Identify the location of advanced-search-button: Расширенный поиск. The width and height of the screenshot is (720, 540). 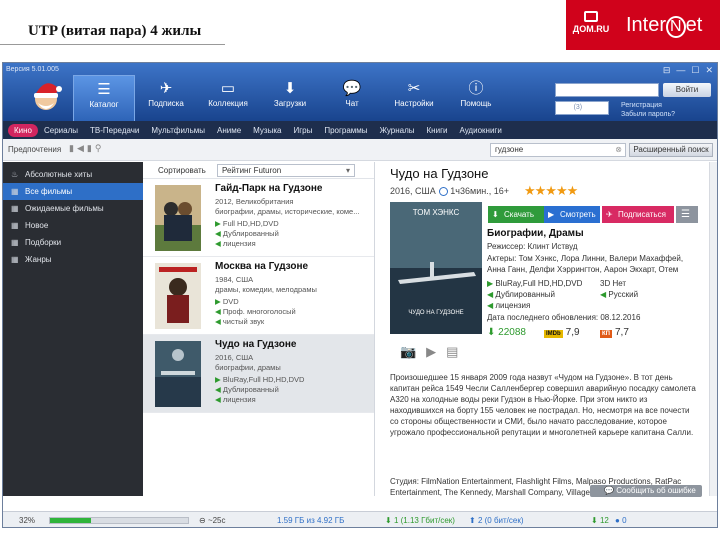
(671, 150).